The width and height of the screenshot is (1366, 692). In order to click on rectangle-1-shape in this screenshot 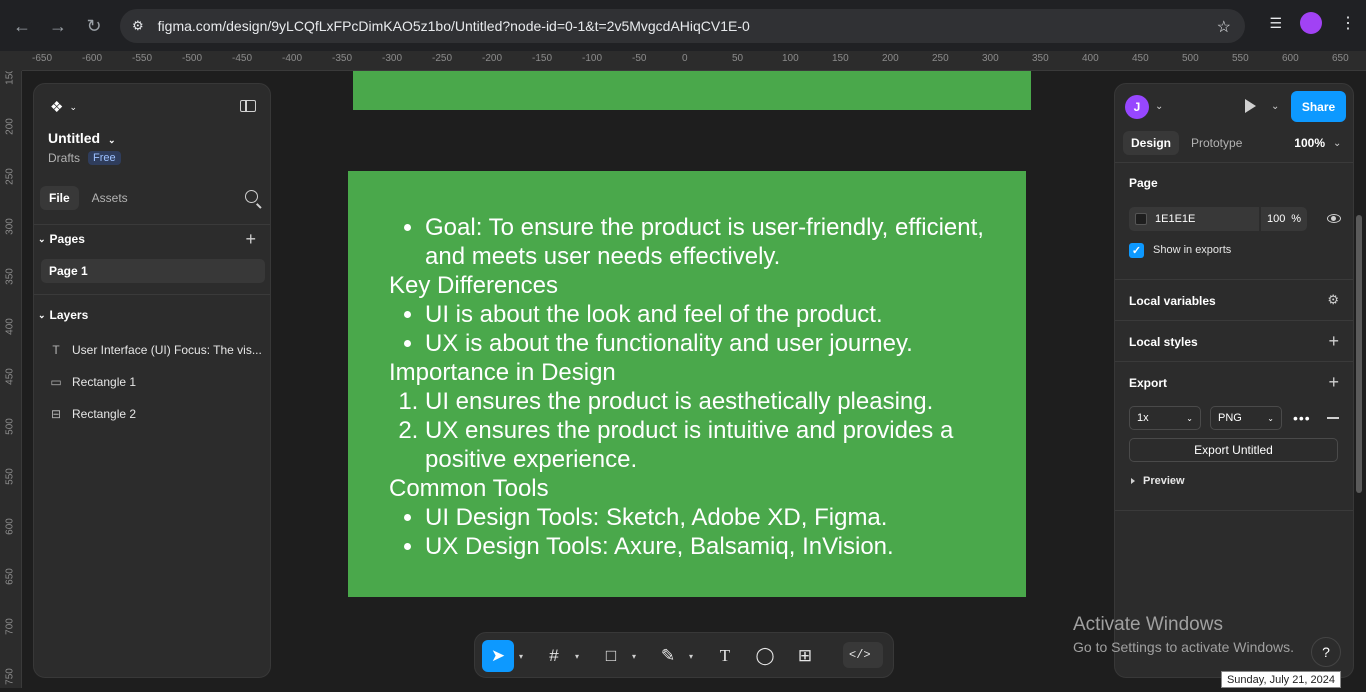, I will do `click(692, 90)`.